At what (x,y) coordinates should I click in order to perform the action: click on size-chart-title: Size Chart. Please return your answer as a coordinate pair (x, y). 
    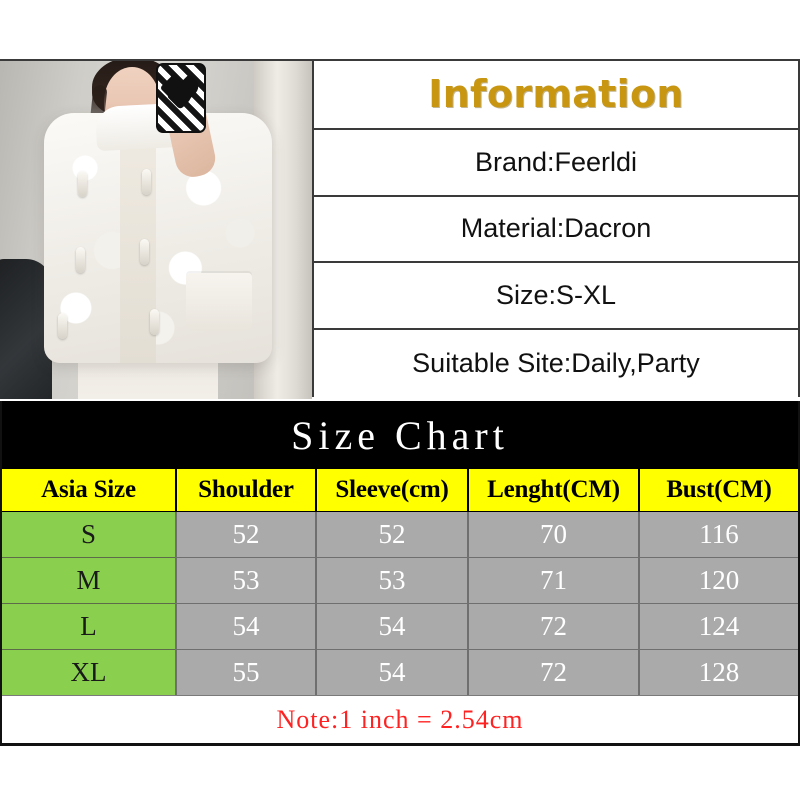
    Looking at the image, I should click on (400, 435).